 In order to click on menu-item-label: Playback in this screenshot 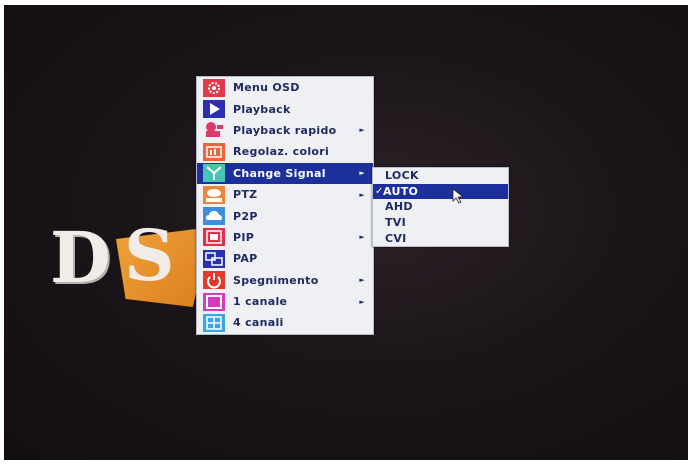, I will do `click(262, 109)`.